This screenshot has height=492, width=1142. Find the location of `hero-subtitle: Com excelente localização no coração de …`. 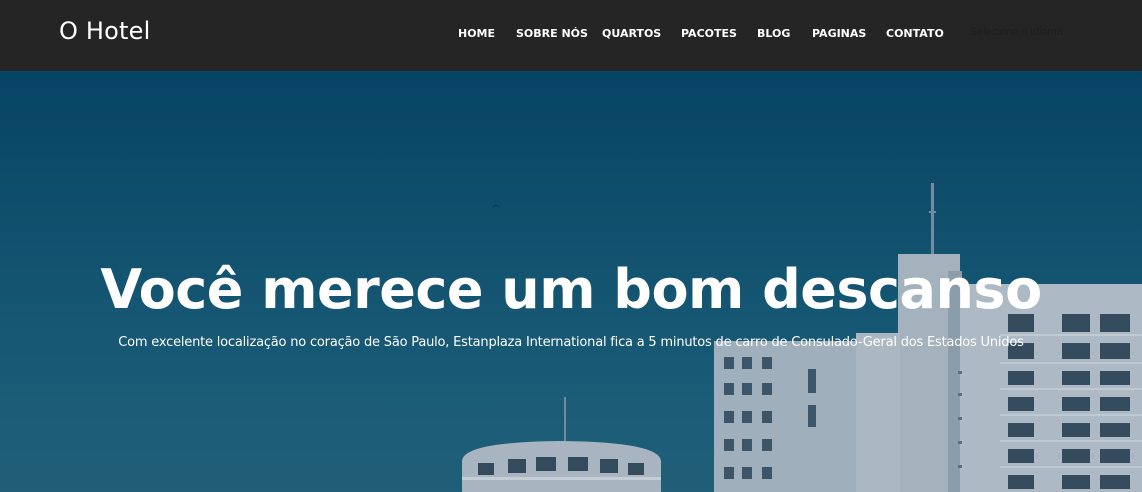

hero-subtitle: Com excelente localização no coração de … is located at coordinates (571, 342).